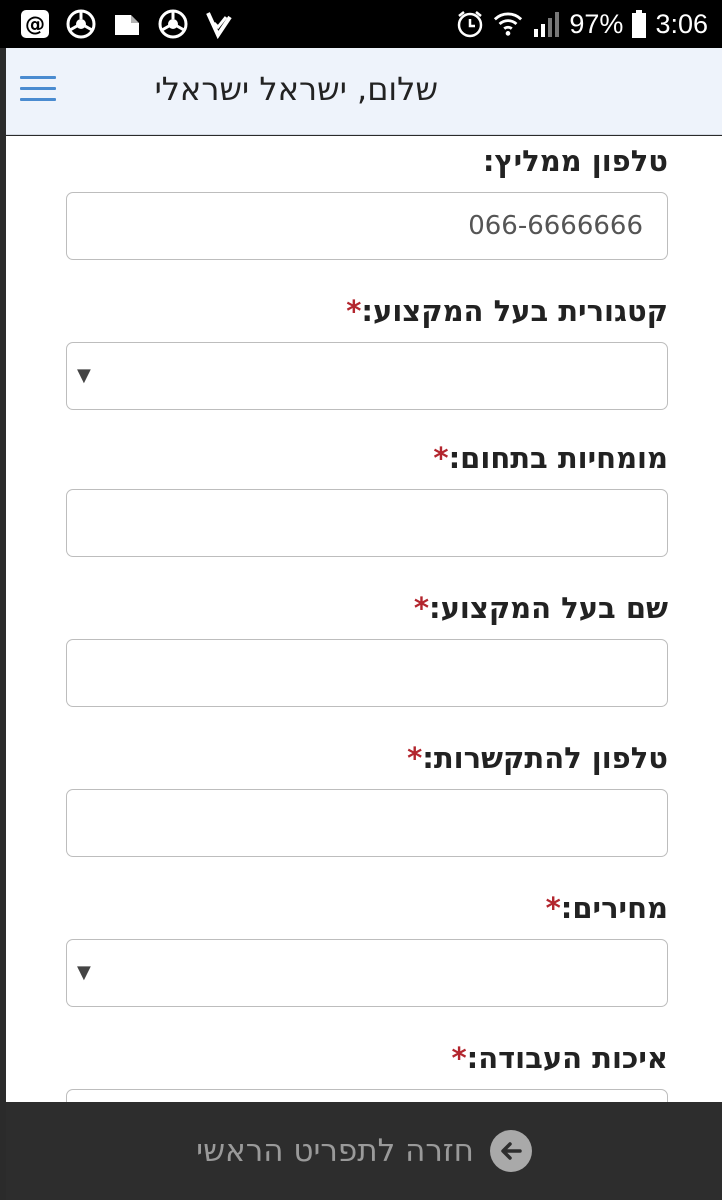 The width and height of the screenshot is (722, 1200). I want to click on wifi-icon, so click(508, 24).